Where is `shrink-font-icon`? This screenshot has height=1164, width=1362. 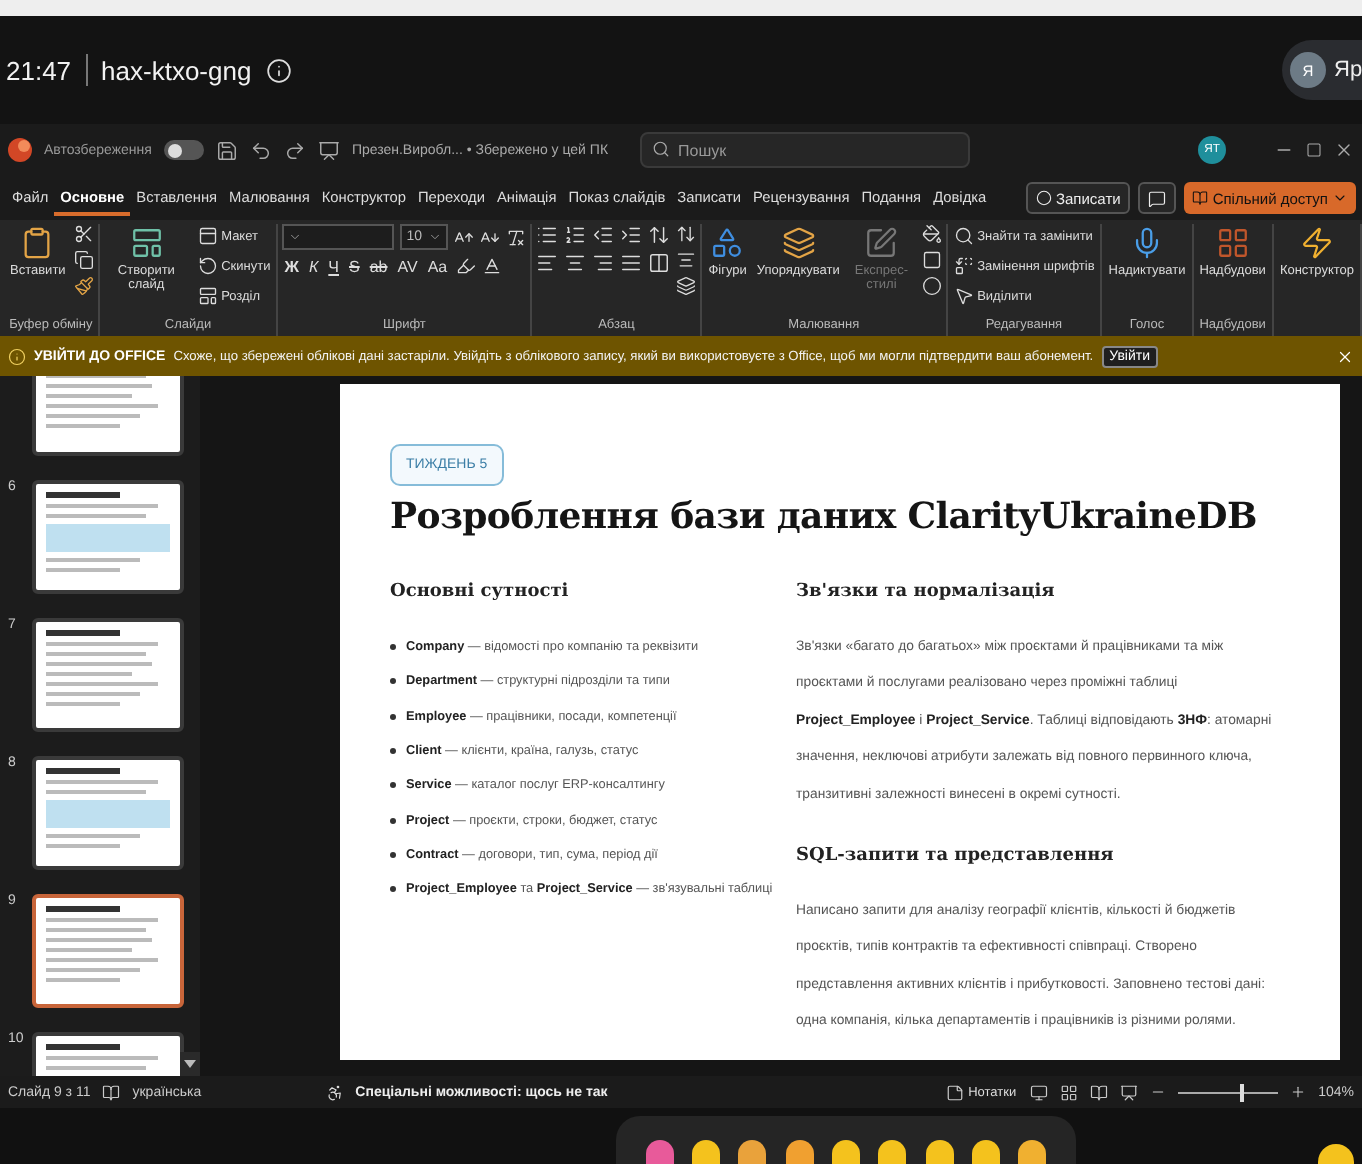 shrink-font-icon is located at coordinates (490, 237).